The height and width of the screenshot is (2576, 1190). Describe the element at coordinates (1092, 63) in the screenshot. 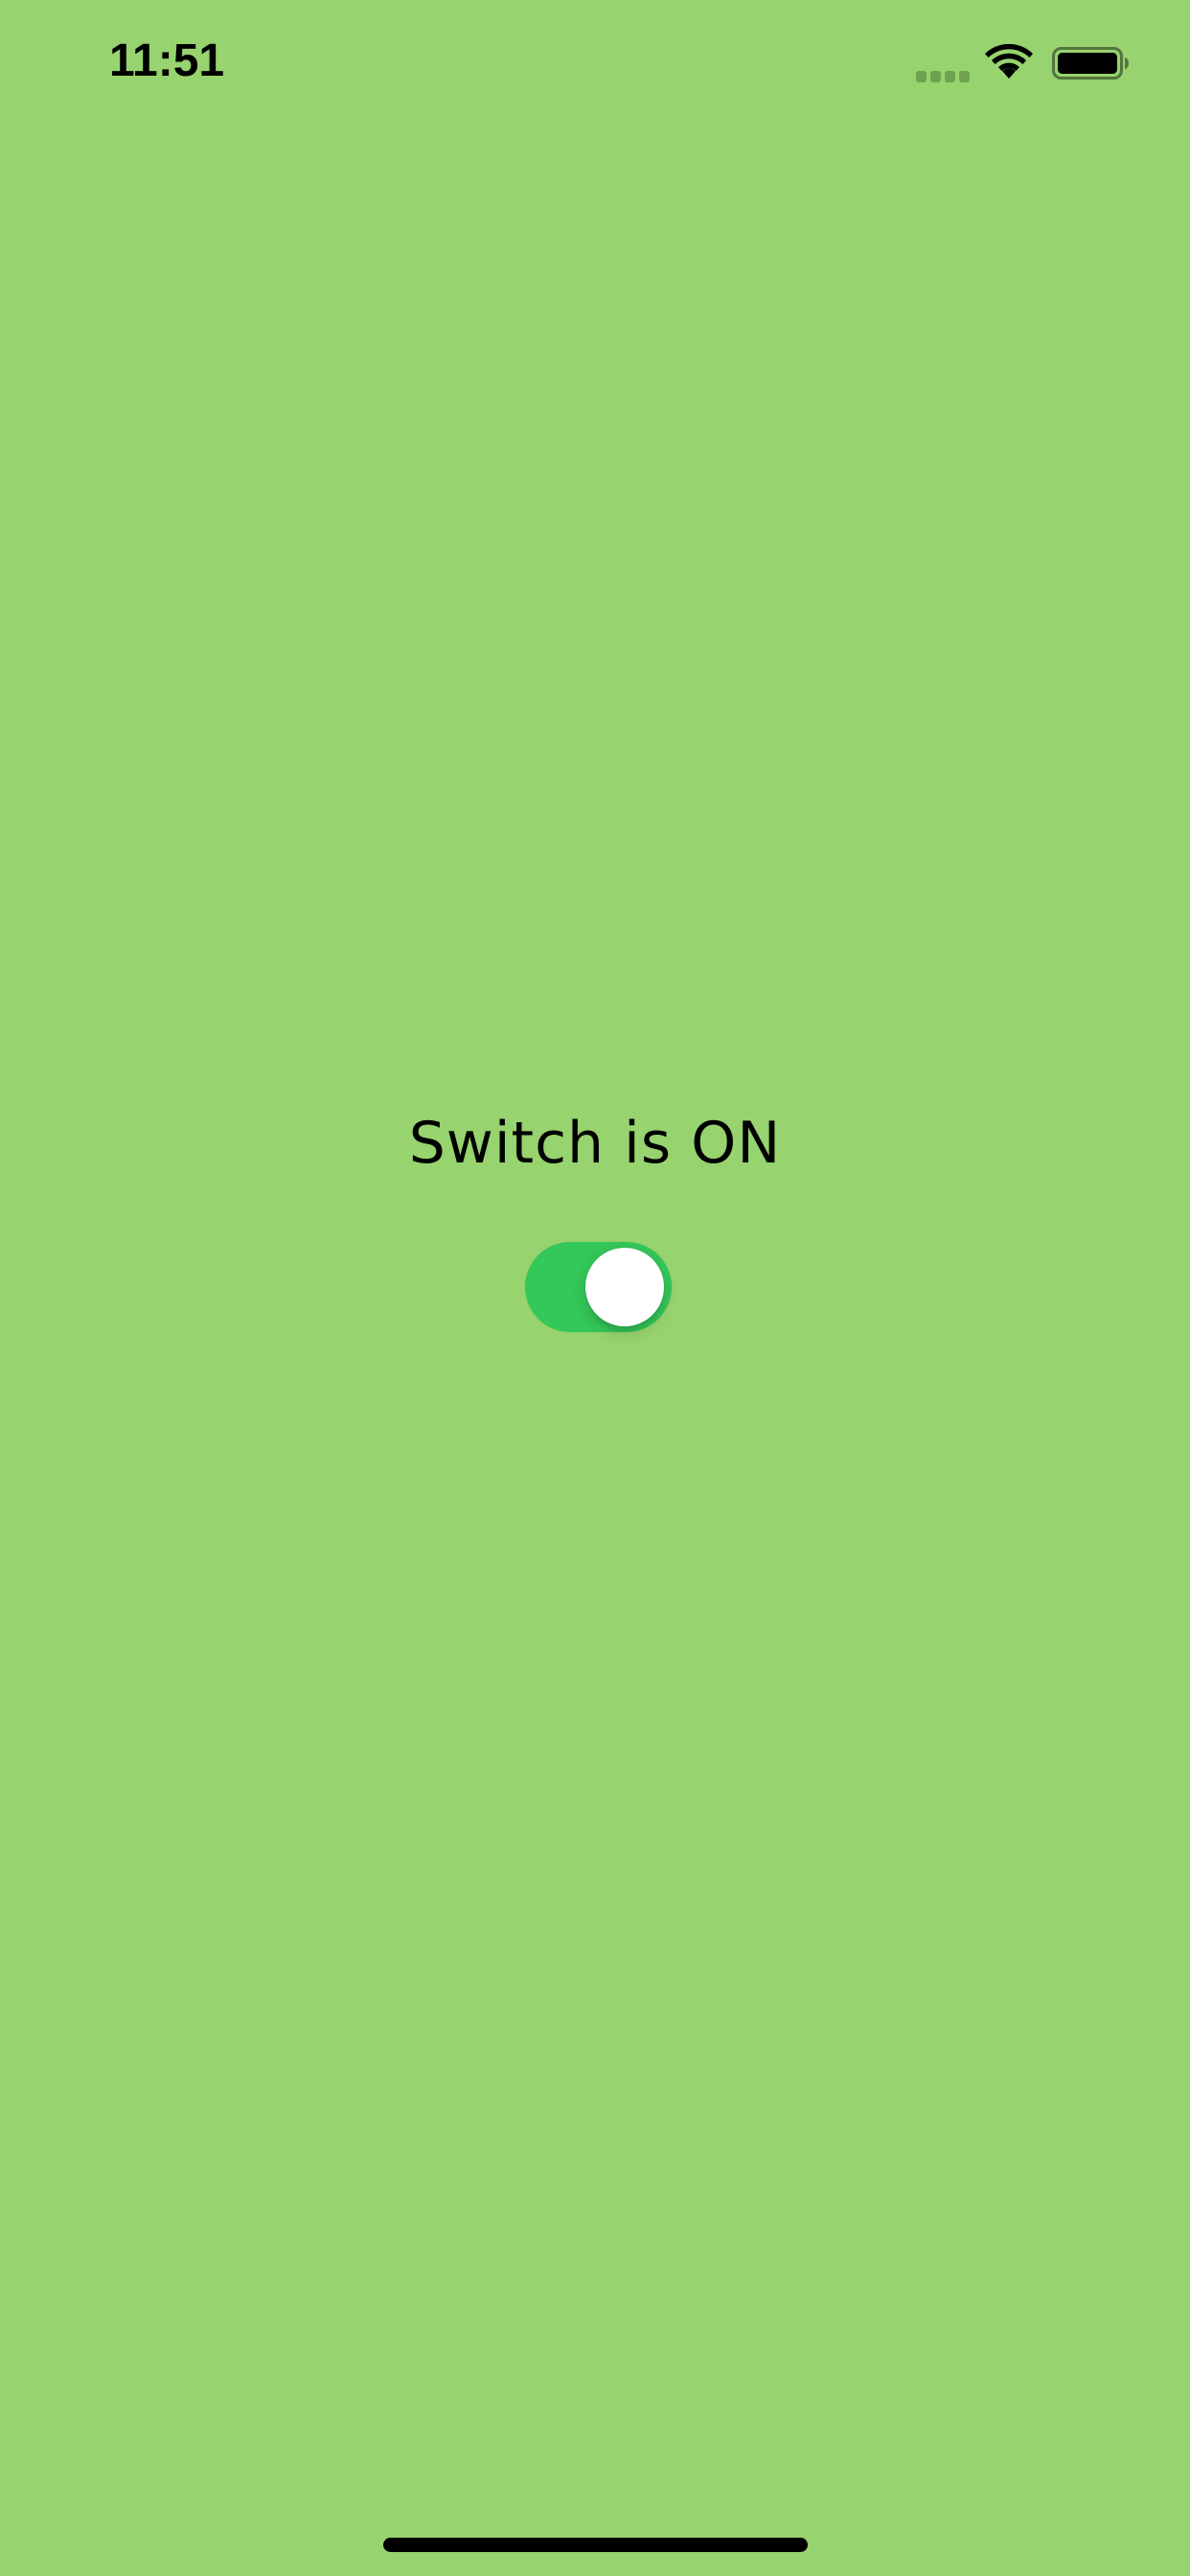

I see `battery-icon` at that location.